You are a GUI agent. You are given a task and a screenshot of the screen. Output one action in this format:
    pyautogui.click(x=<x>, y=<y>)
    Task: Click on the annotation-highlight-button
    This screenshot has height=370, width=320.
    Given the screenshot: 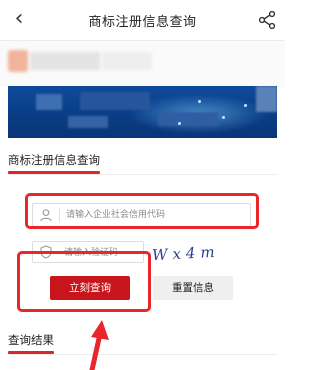 What is the action you would take?
    pyautogui.click(x=84, y=281)
    